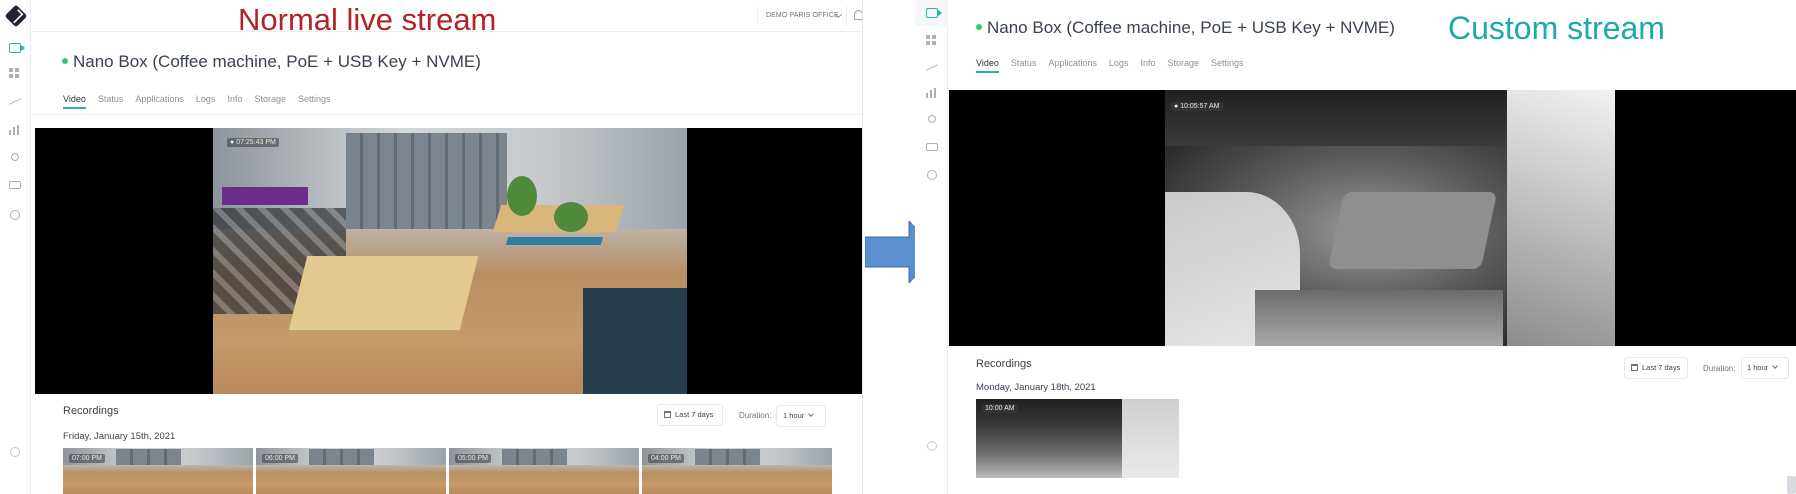  Describe the element at coordinates (666, 458) in the screenshot. I see `thumbnail-time: 04:00 PM` at that location.